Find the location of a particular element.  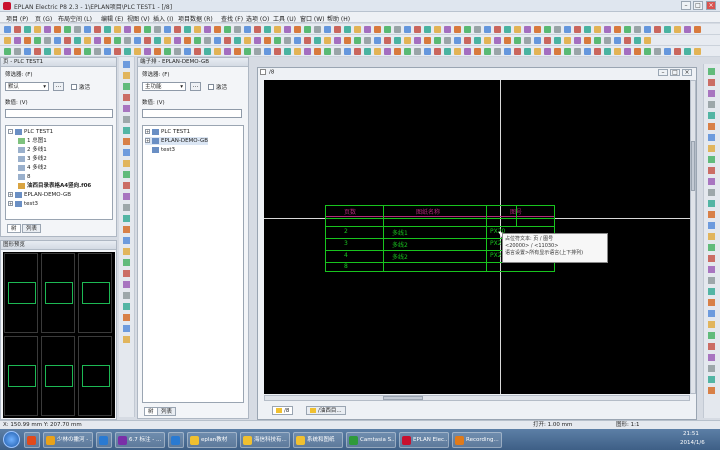

tree-item: + PLC TEST1 is located at coordinates (167, 132).